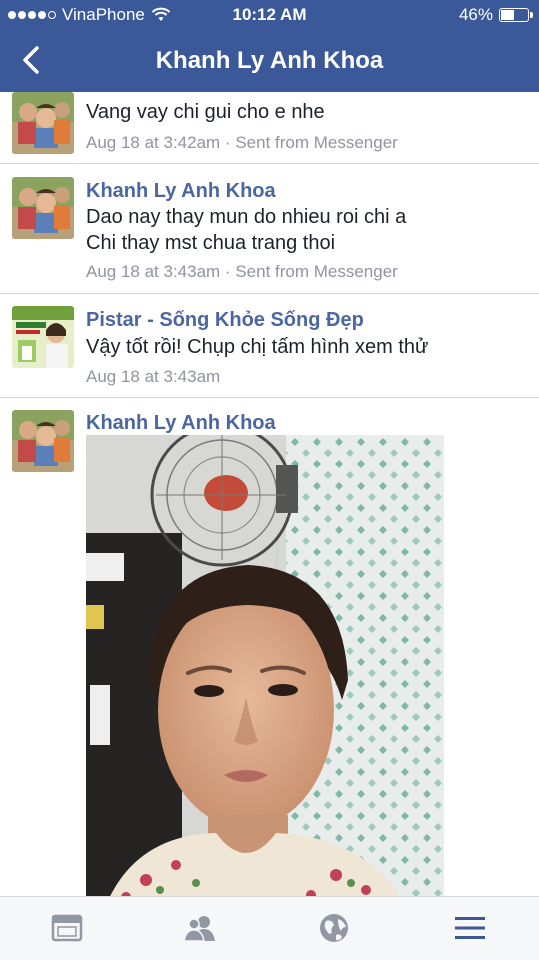 Image resolution: width=539 pixels, height=960 pixels. Describe the element at coordinates (225, 320) in the screenshot. I see `sender-name: Pistar - Sống Khỏe Sống Đẹp` at that location.